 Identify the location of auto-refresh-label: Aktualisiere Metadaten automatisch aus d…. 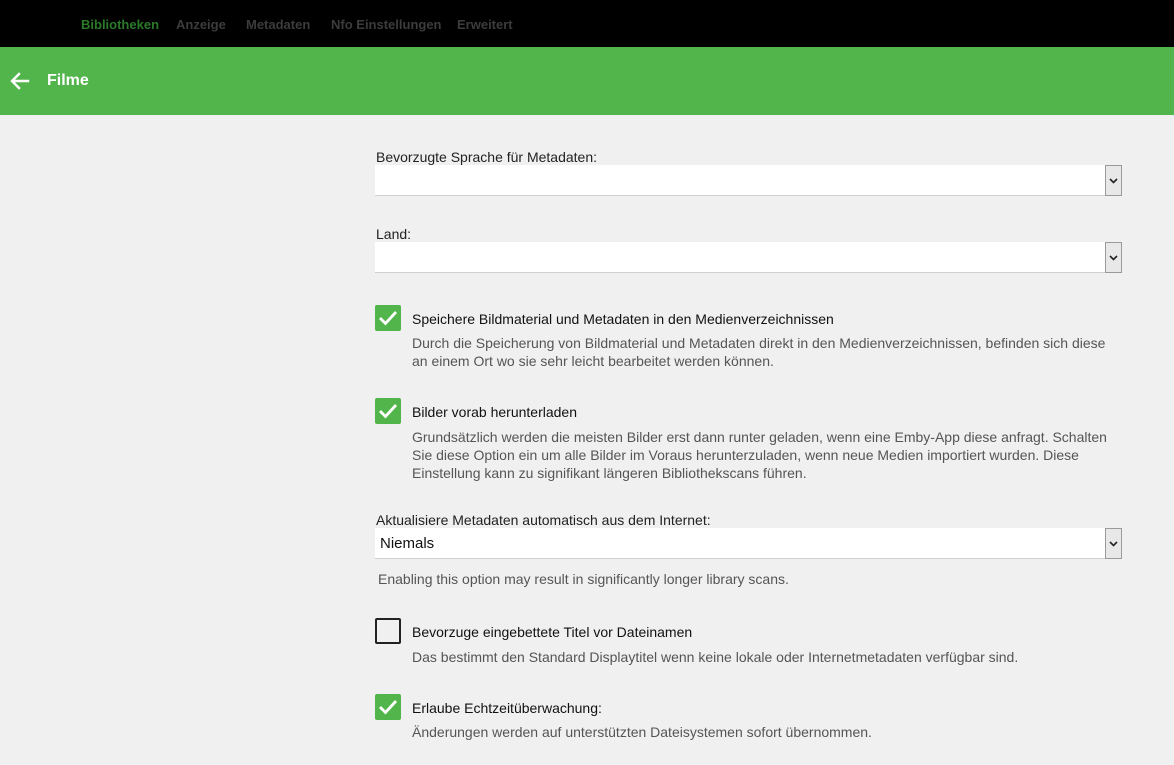
(543, 520).